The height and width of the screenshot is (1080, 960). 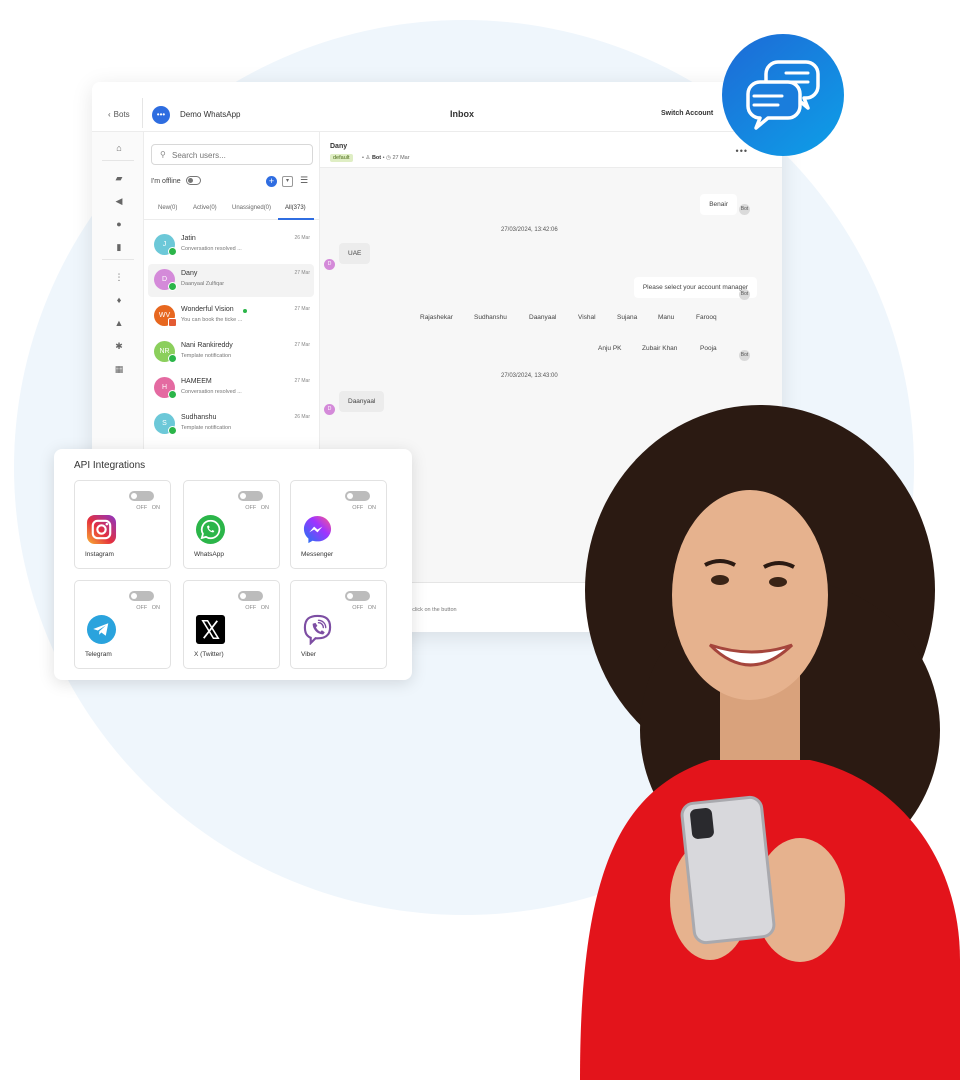 I want to click on assignee: Bot, so click(x=376, y=158).